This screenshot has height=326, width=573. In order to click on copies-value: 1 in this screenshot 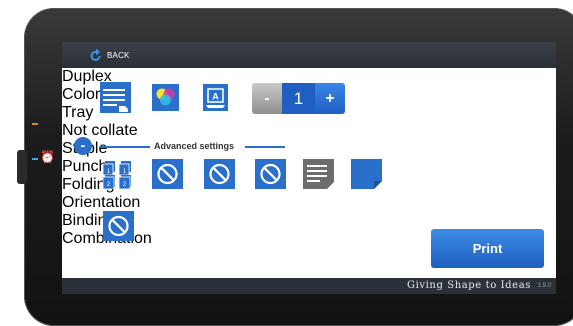, I will do `click(298, 98)`.